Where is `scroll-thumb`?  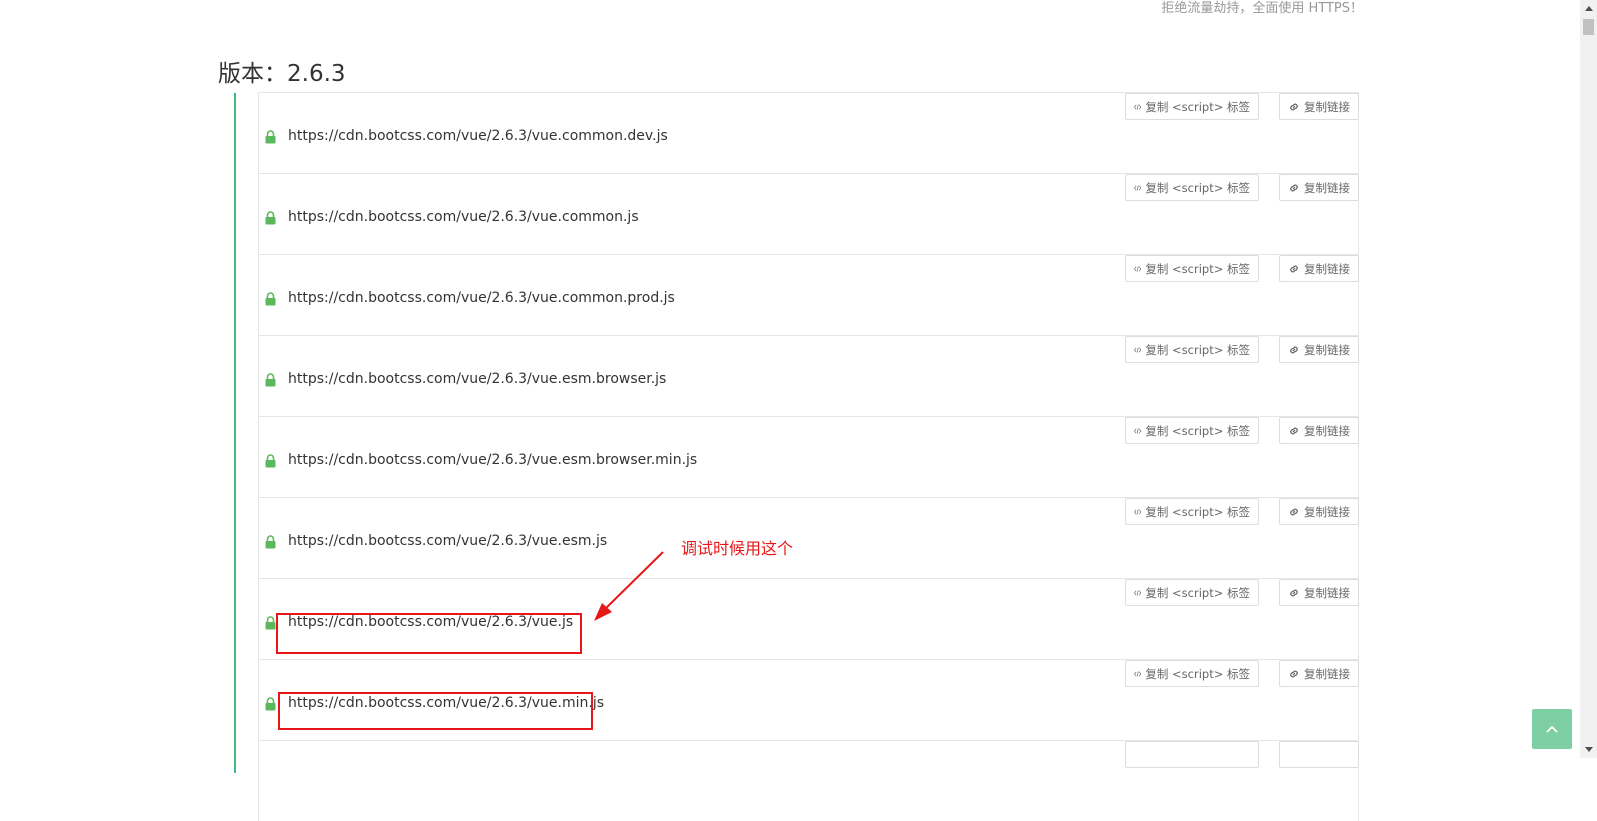 scroll-thumb is located at coordinates (1588, 27).